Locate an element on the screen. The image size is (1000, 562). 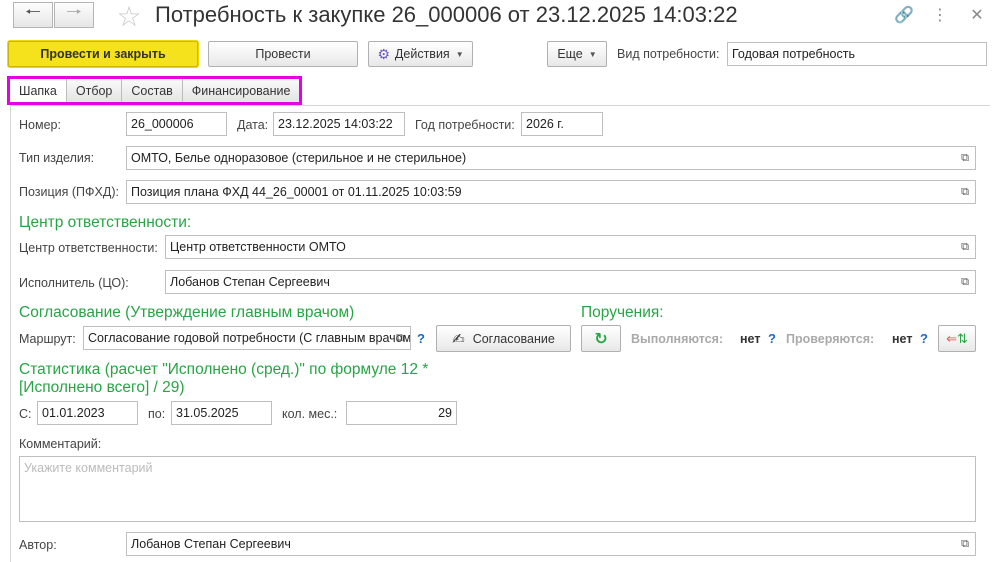
approval-button: ✍ Согласование is located at coordinates (503, 338).